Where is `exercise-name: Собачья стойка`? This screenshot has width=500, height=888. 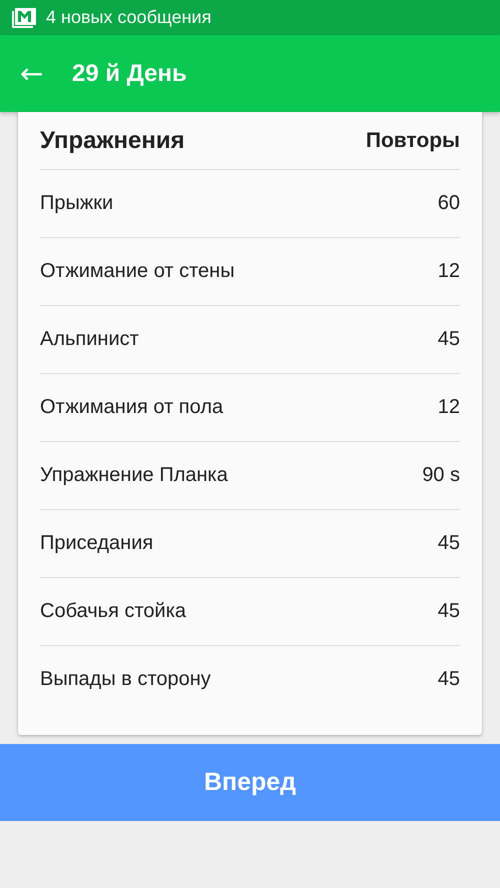 exercise-name: Собачья стойка is located at coordinates (113, 611).